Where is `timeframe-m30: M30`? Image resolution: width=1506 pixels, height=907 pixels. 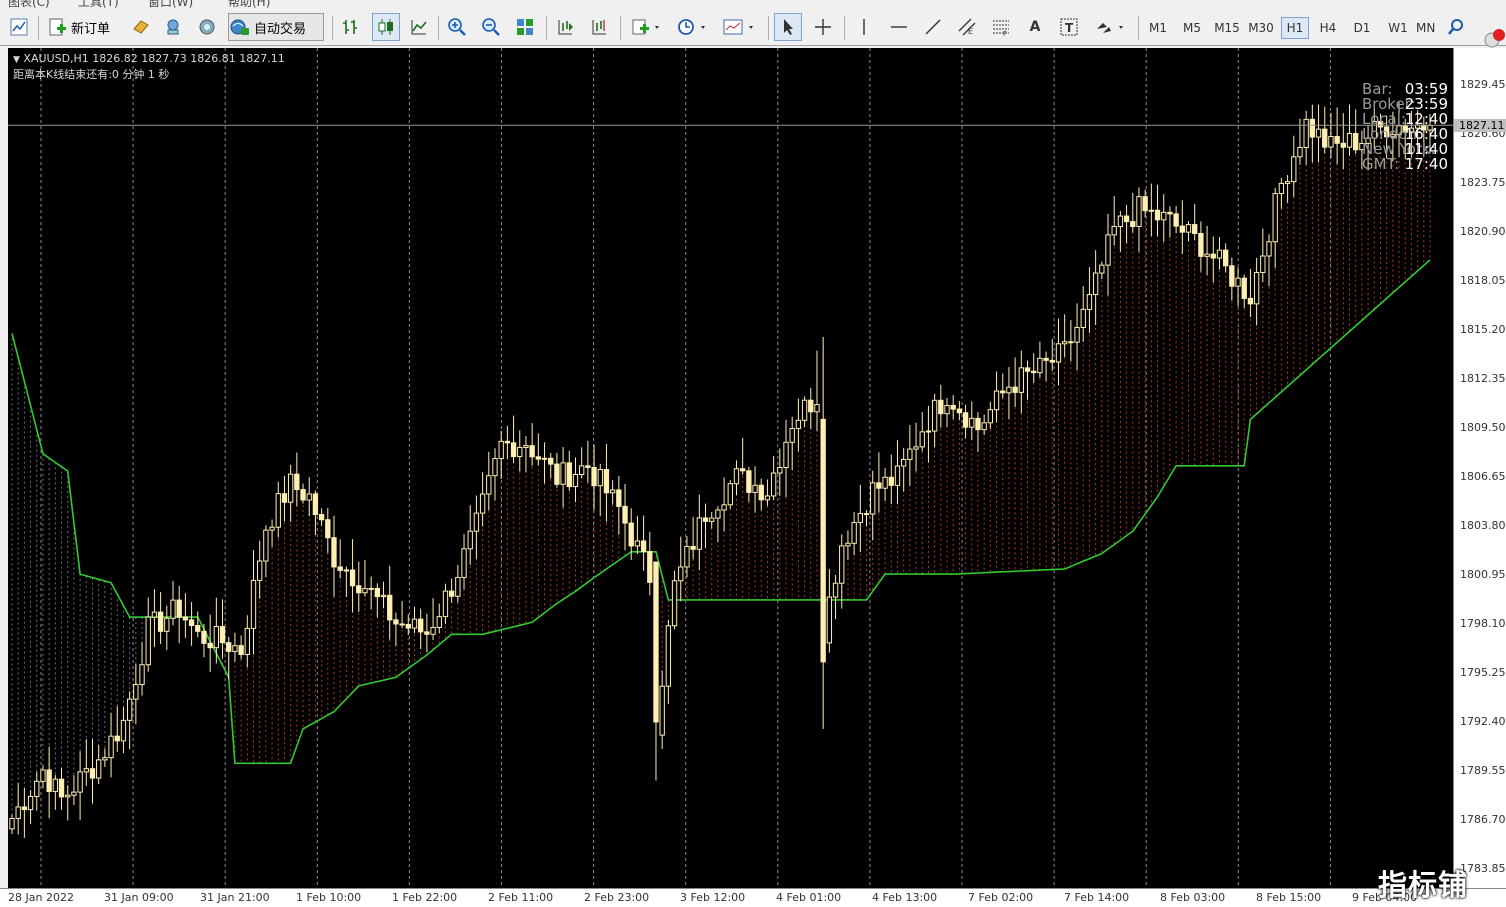 timeframe-m30: M30 is located at coordinates (1261, 28).